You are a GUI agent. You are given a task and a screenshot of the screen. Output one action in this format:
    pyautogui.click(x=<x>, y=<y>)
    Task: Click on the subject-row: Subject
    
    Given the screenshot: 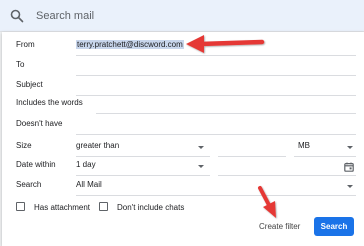 What is the action you would take?
    pyautogui.click(x=183, y=87)
    